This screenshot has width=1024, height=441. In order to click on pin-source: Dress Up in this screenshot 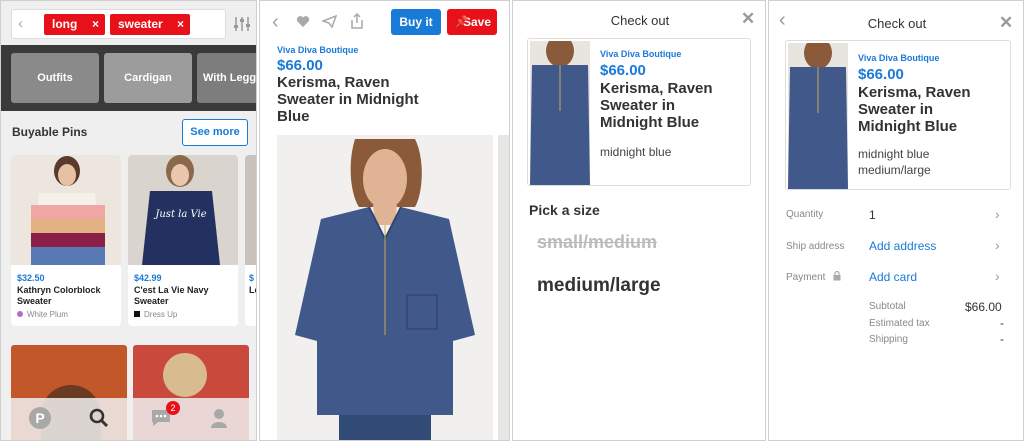, I will do `click(161, 314)`.